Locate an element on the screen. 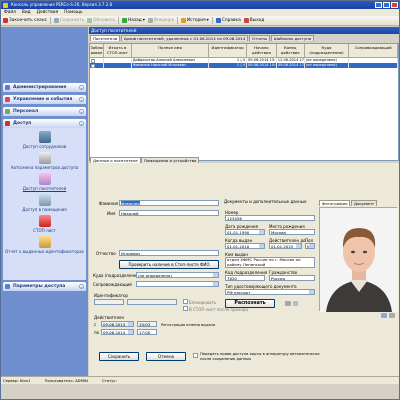 The image size is (400, 400). menu-help: Помощь is located at coordinates (73, 12).